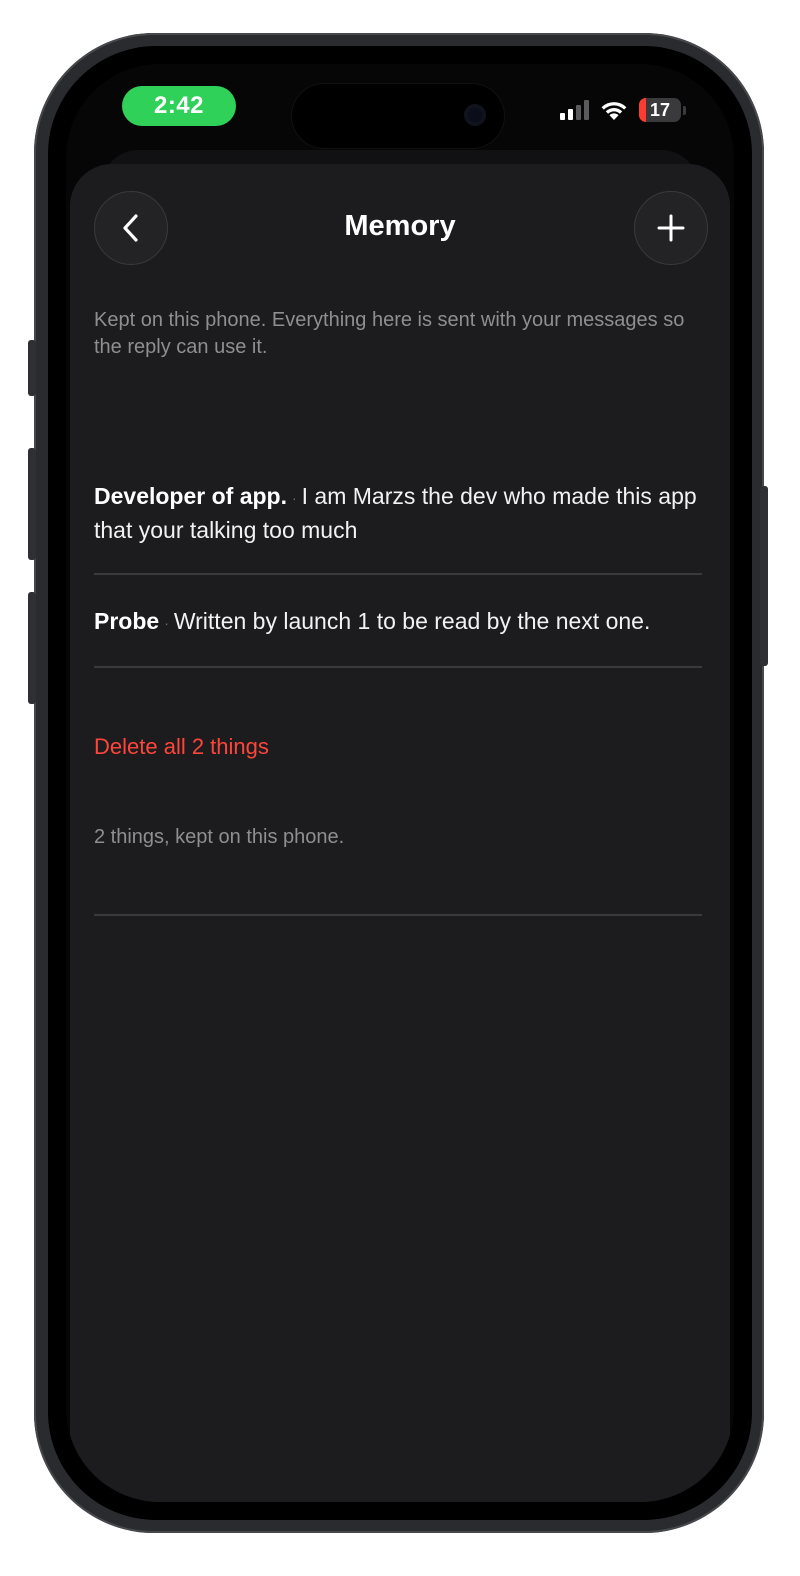  What do you see at coordinates (179, 106) in the screenshot?
I see `status-time: 2:42` at bounding box center [179, 106].